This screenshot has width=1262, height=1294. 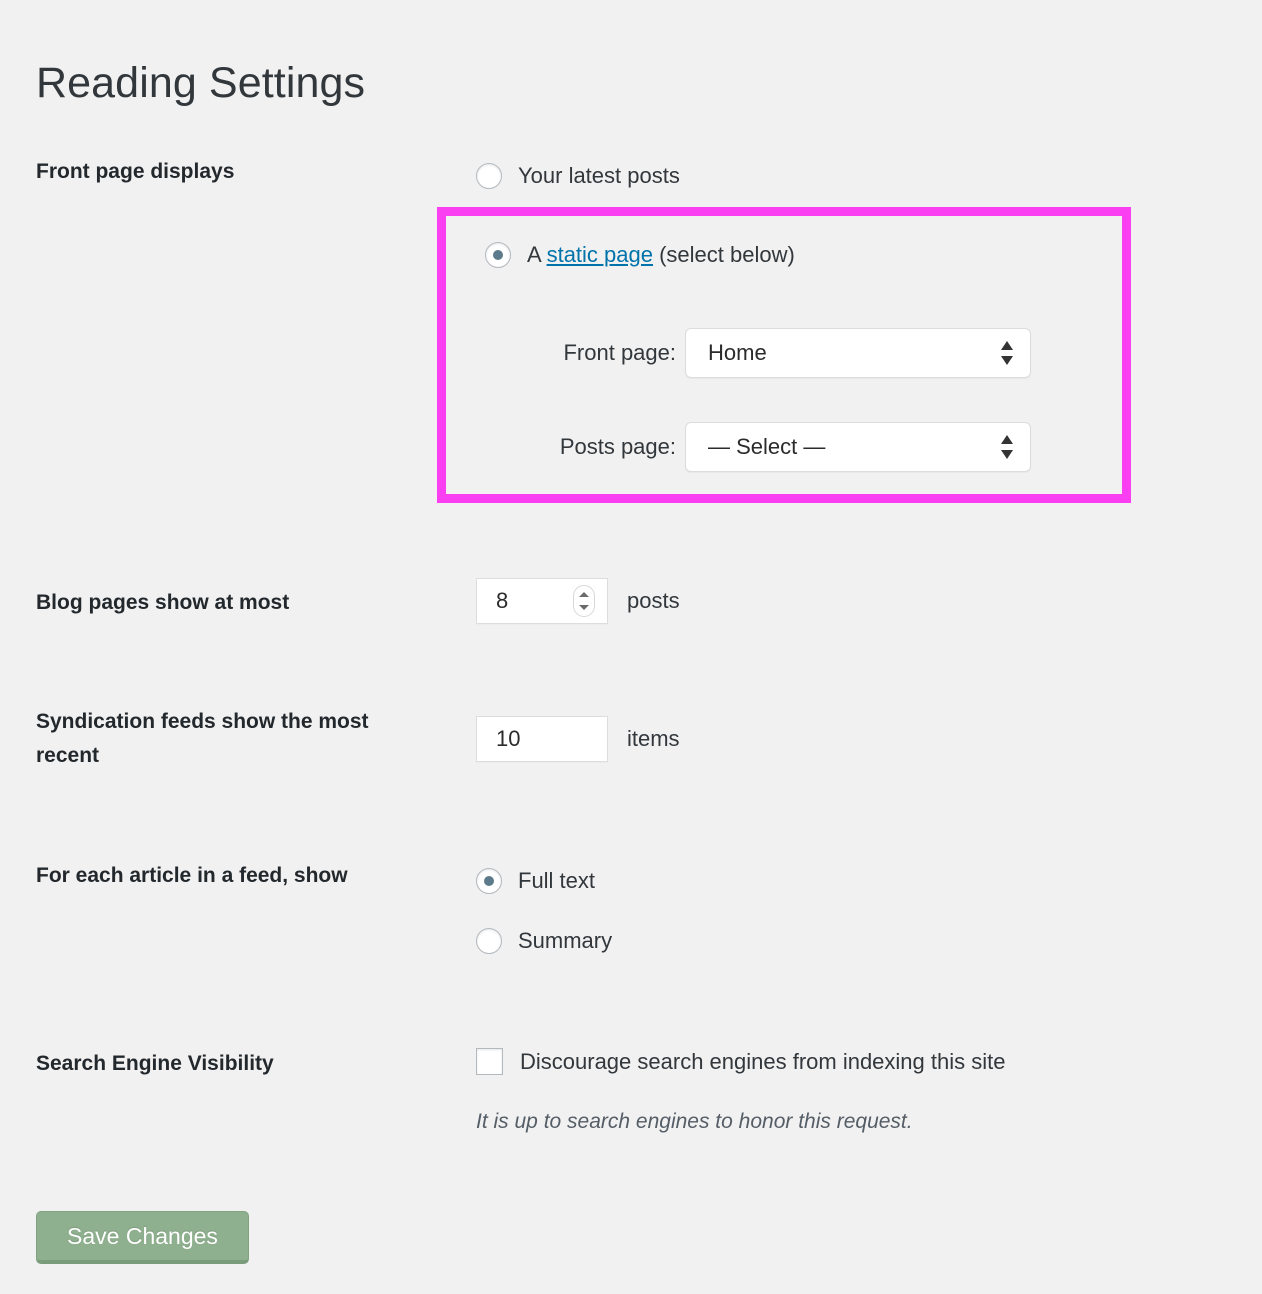 What do you see at coordinates (858, 353) in the screenshot?
I see `front-page-select: Home` at bounding box center [858, 353].